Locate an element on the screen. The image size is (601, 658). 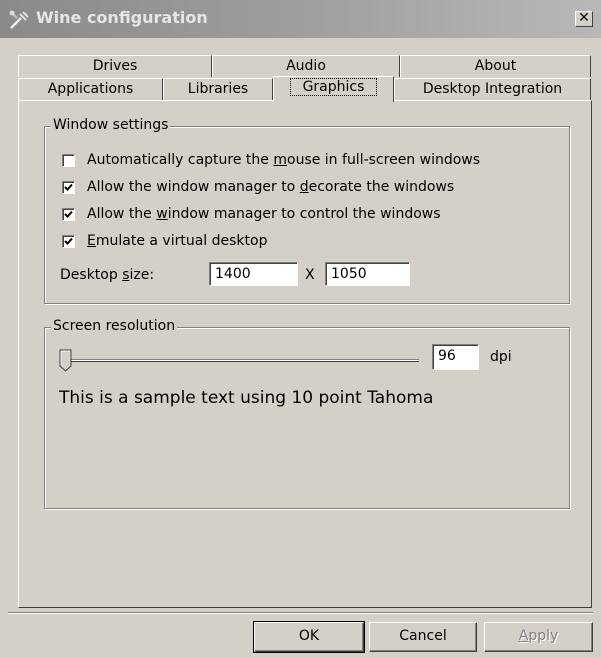
decorate-windows-checkbox is located at coordinates (68, 187).